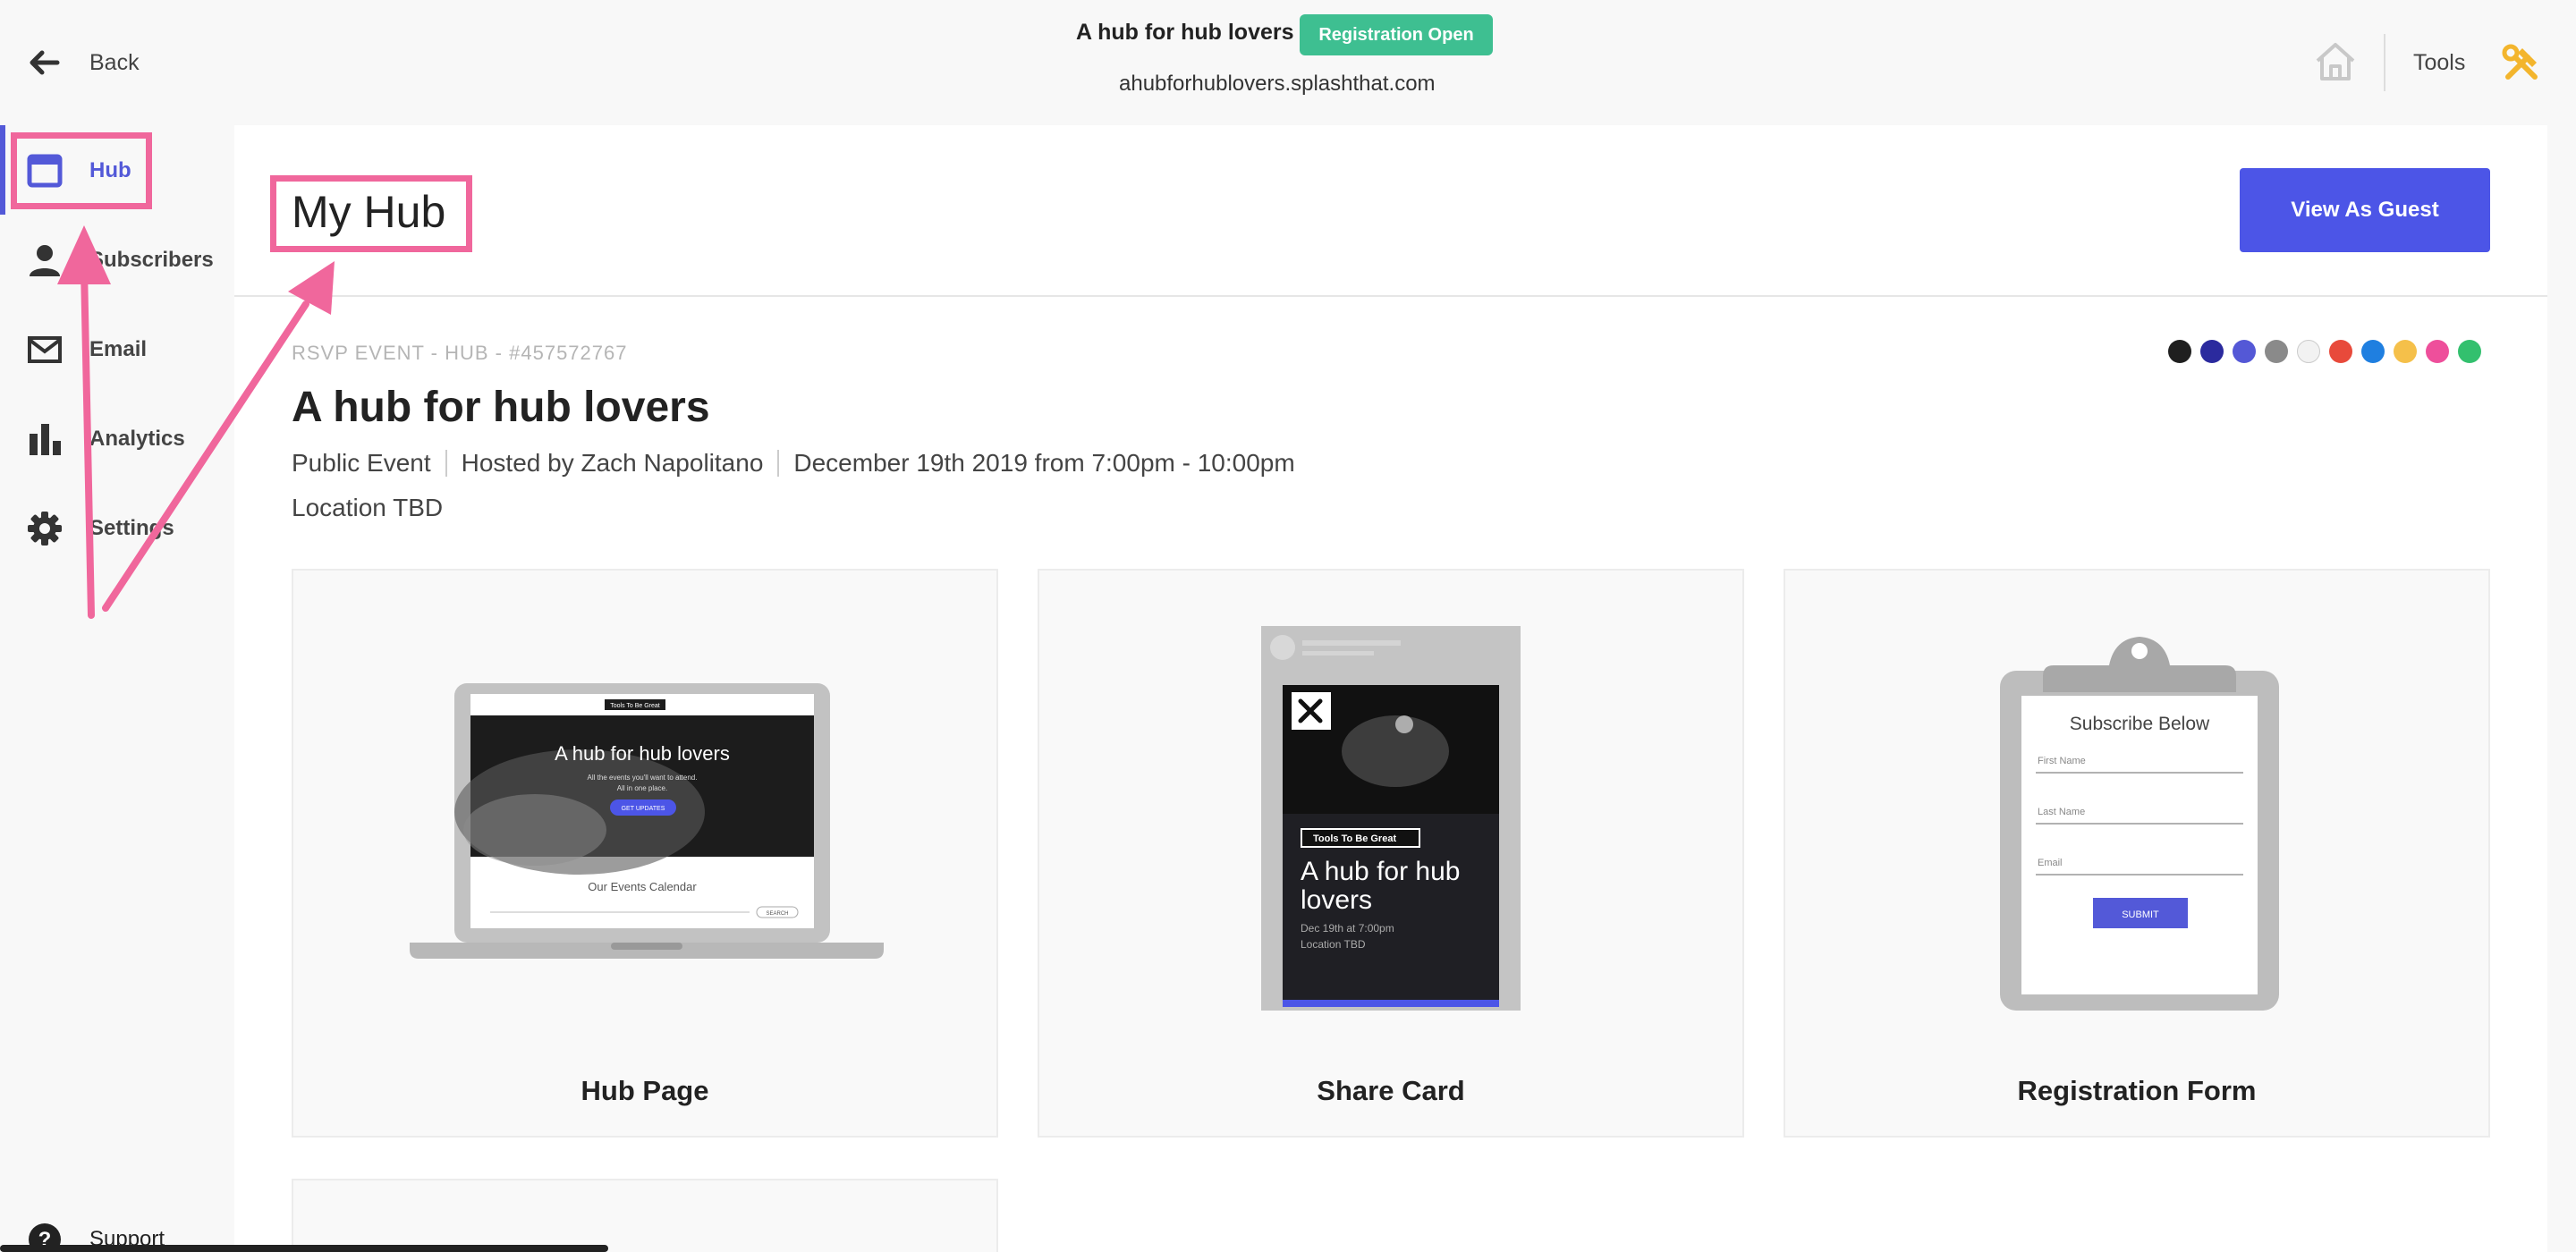  I want to click on sidebar-item-settings: Settings, so click(117, 528).